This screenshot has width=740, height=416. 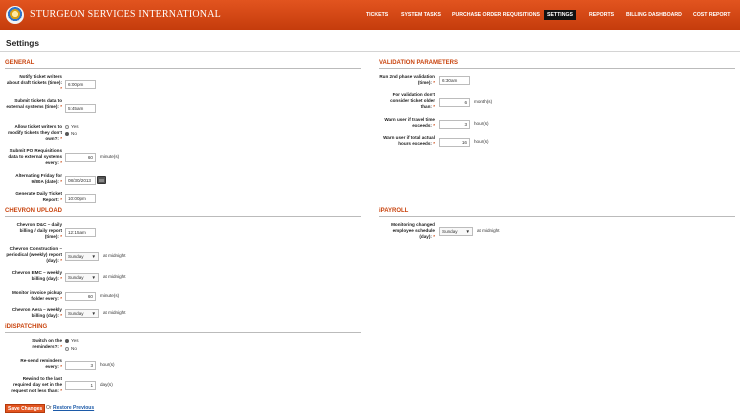 What do you see at coordinates (481, 123) in the screenshot?
I see `travel-time-unit: hour(s)` at bounding box center [481, 123].